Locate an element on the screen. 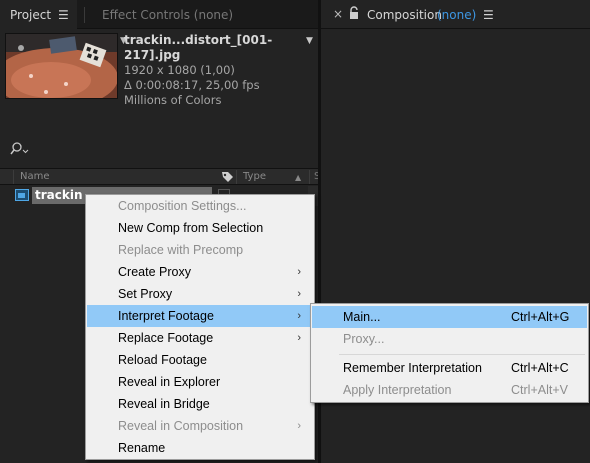  submenu-item-label: Apply Interpretation is located at coordinates (397, 390).